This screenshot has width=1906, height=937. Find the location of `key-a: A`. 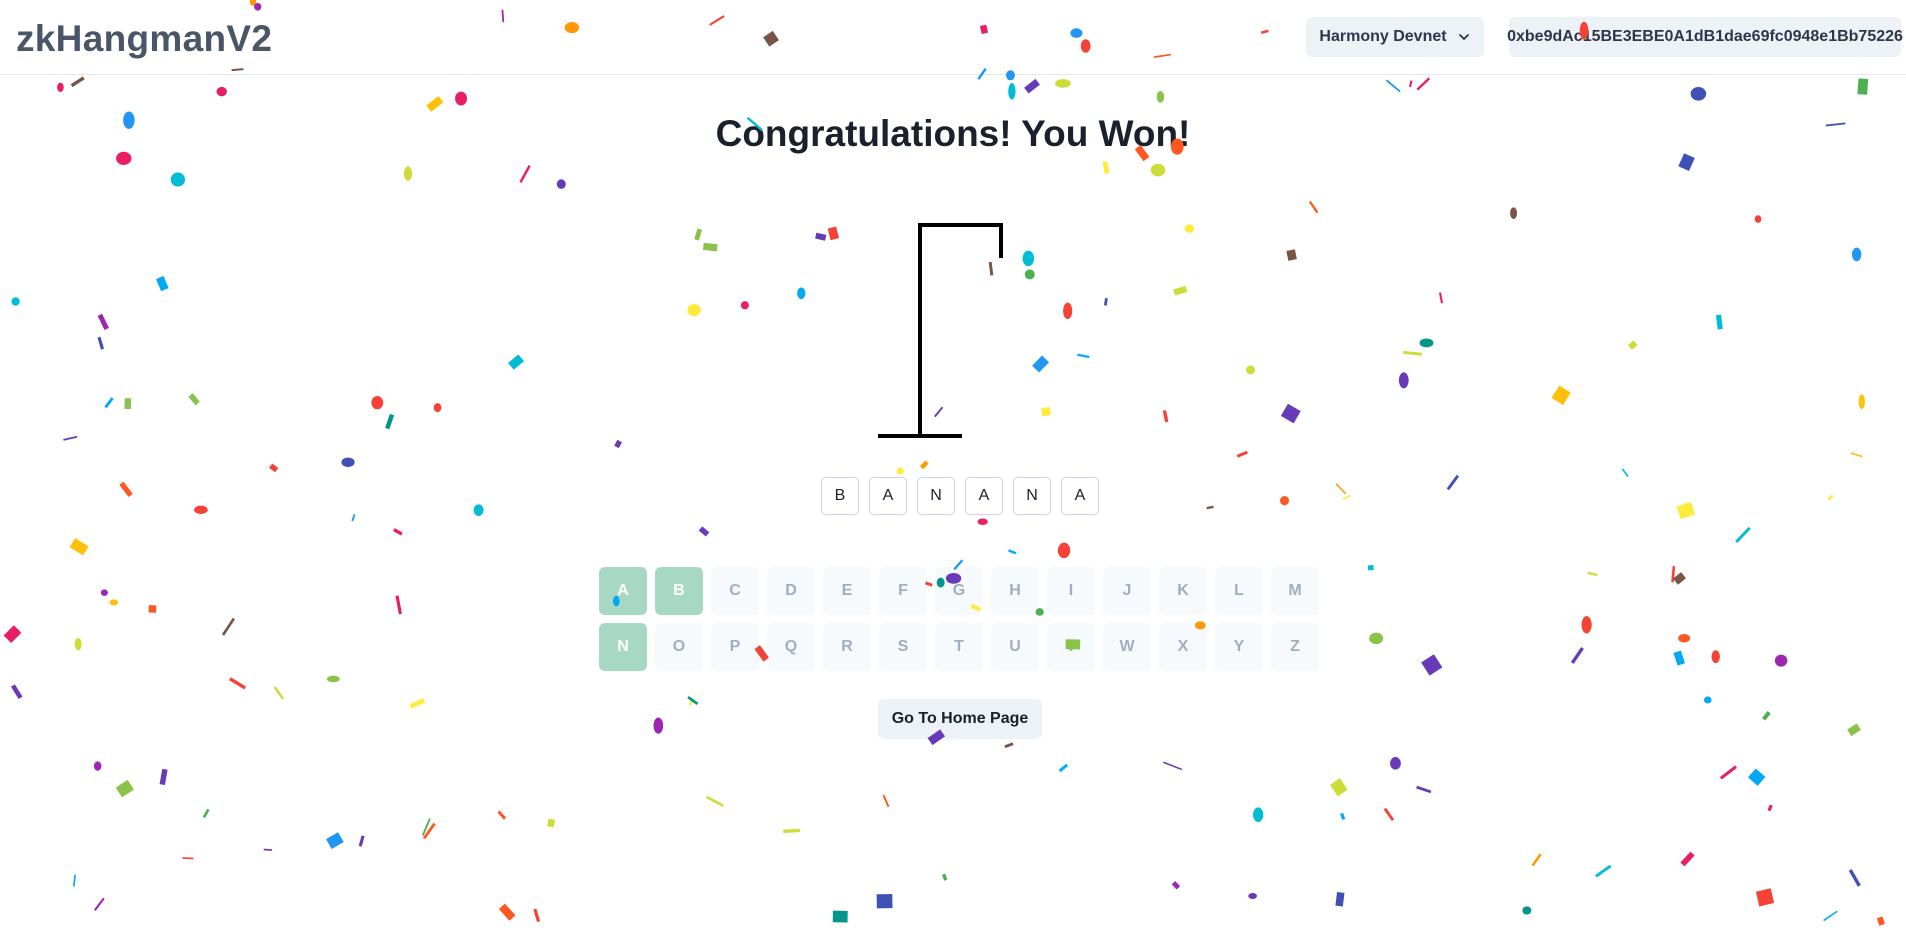

key-a: A is located at coordinates (623, 591).